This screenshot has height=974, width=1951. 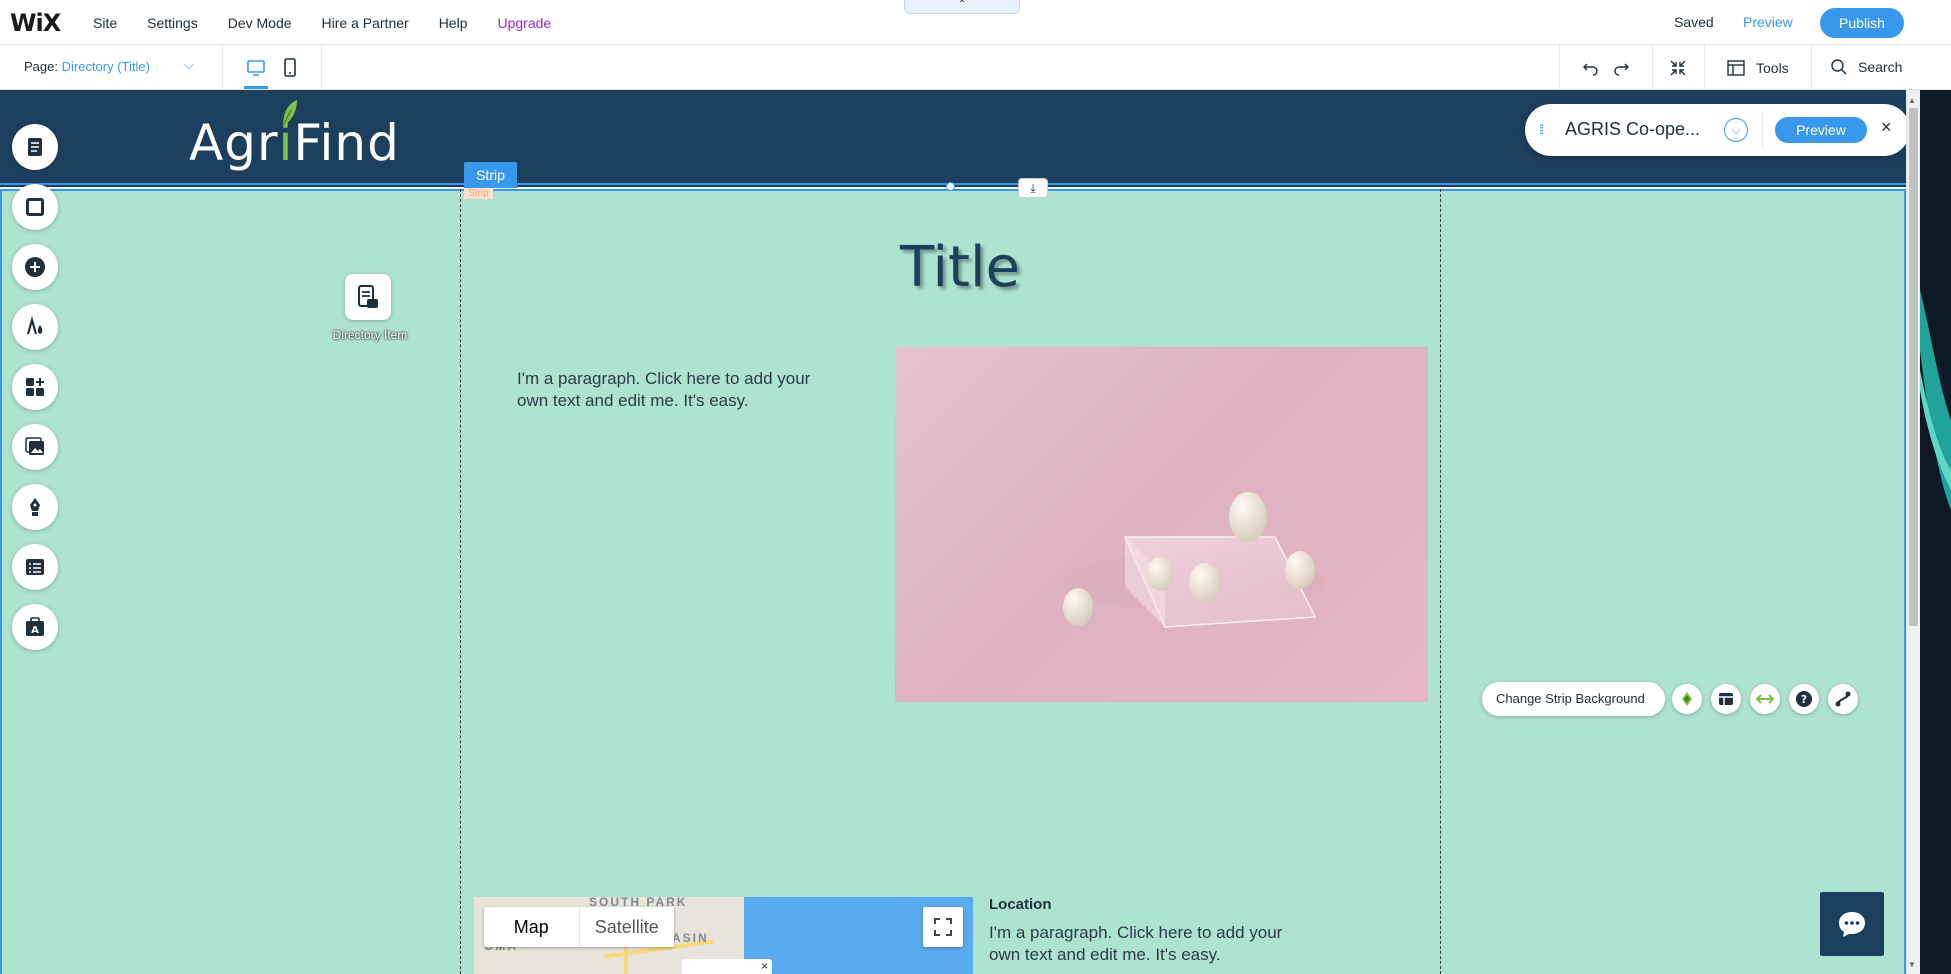 I want to click on tools-button: Tools, so click(x=1757, y=68).